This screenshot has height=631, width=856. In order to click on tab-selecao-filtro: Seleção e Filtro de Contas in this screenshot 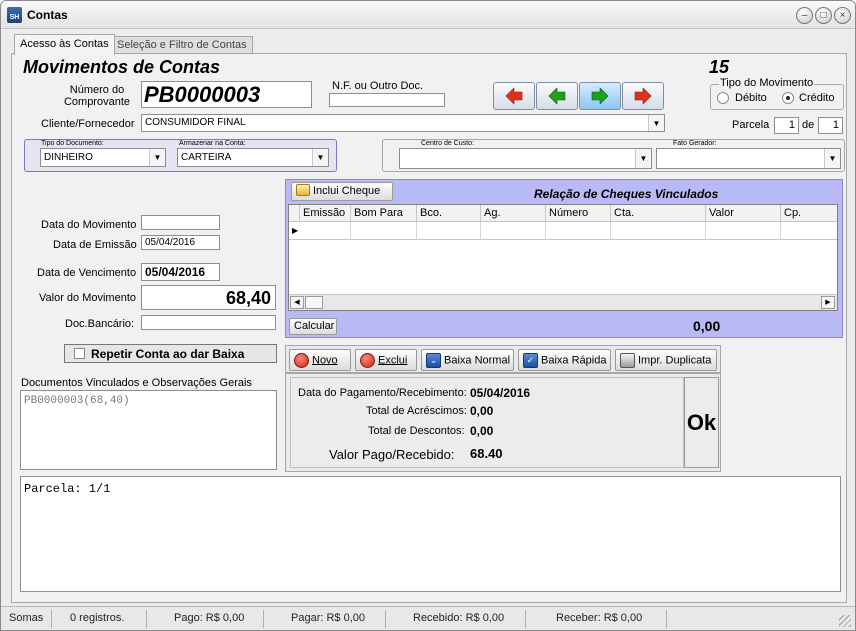, I will do `click(182, 44)`.